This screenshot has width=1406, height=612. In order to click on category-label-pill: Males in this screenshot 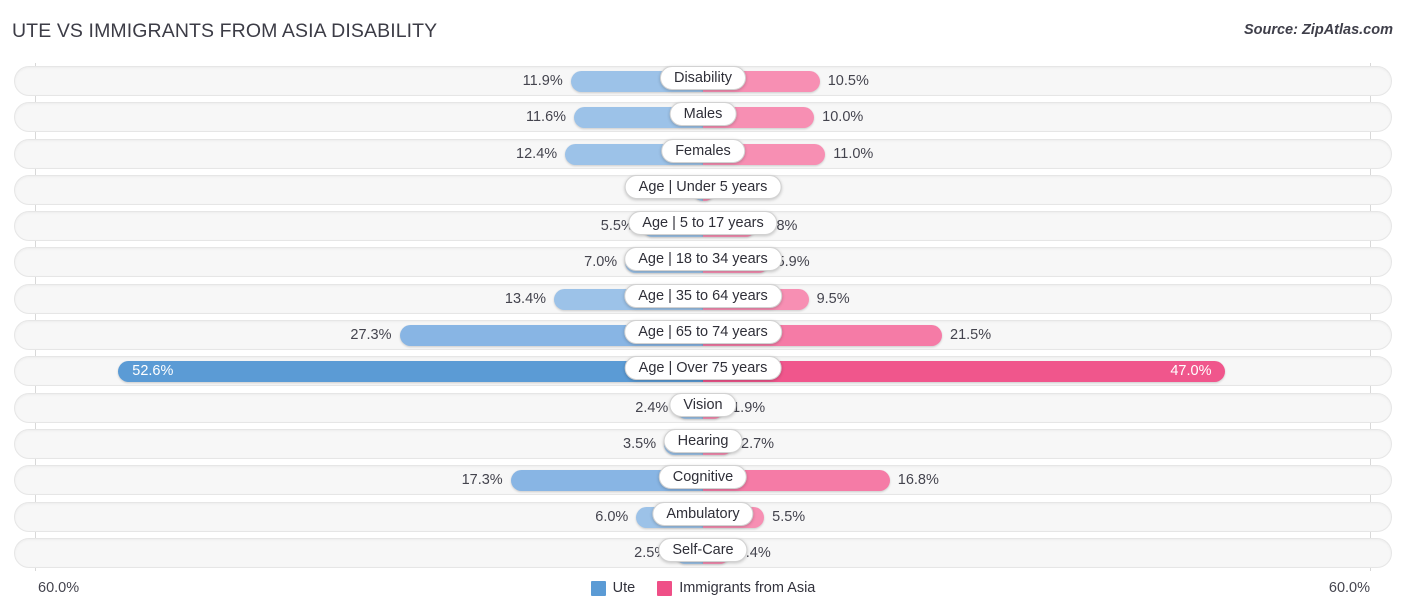, I will do `click(703, 114)`.